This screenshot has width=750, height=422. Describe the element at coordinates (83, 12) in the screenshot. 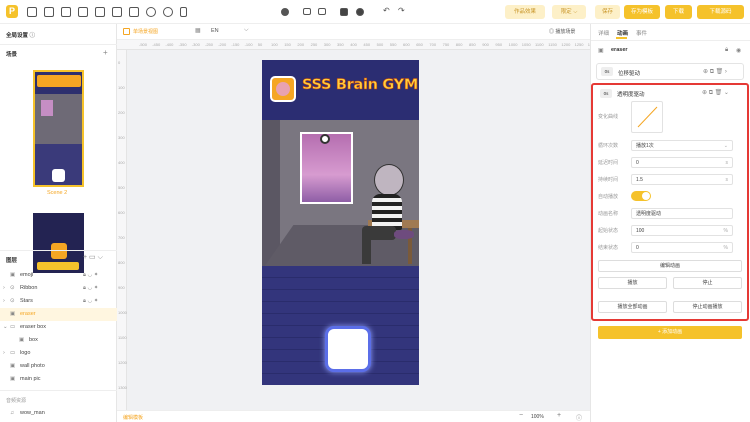

I see `table-tool-icon` at that location.